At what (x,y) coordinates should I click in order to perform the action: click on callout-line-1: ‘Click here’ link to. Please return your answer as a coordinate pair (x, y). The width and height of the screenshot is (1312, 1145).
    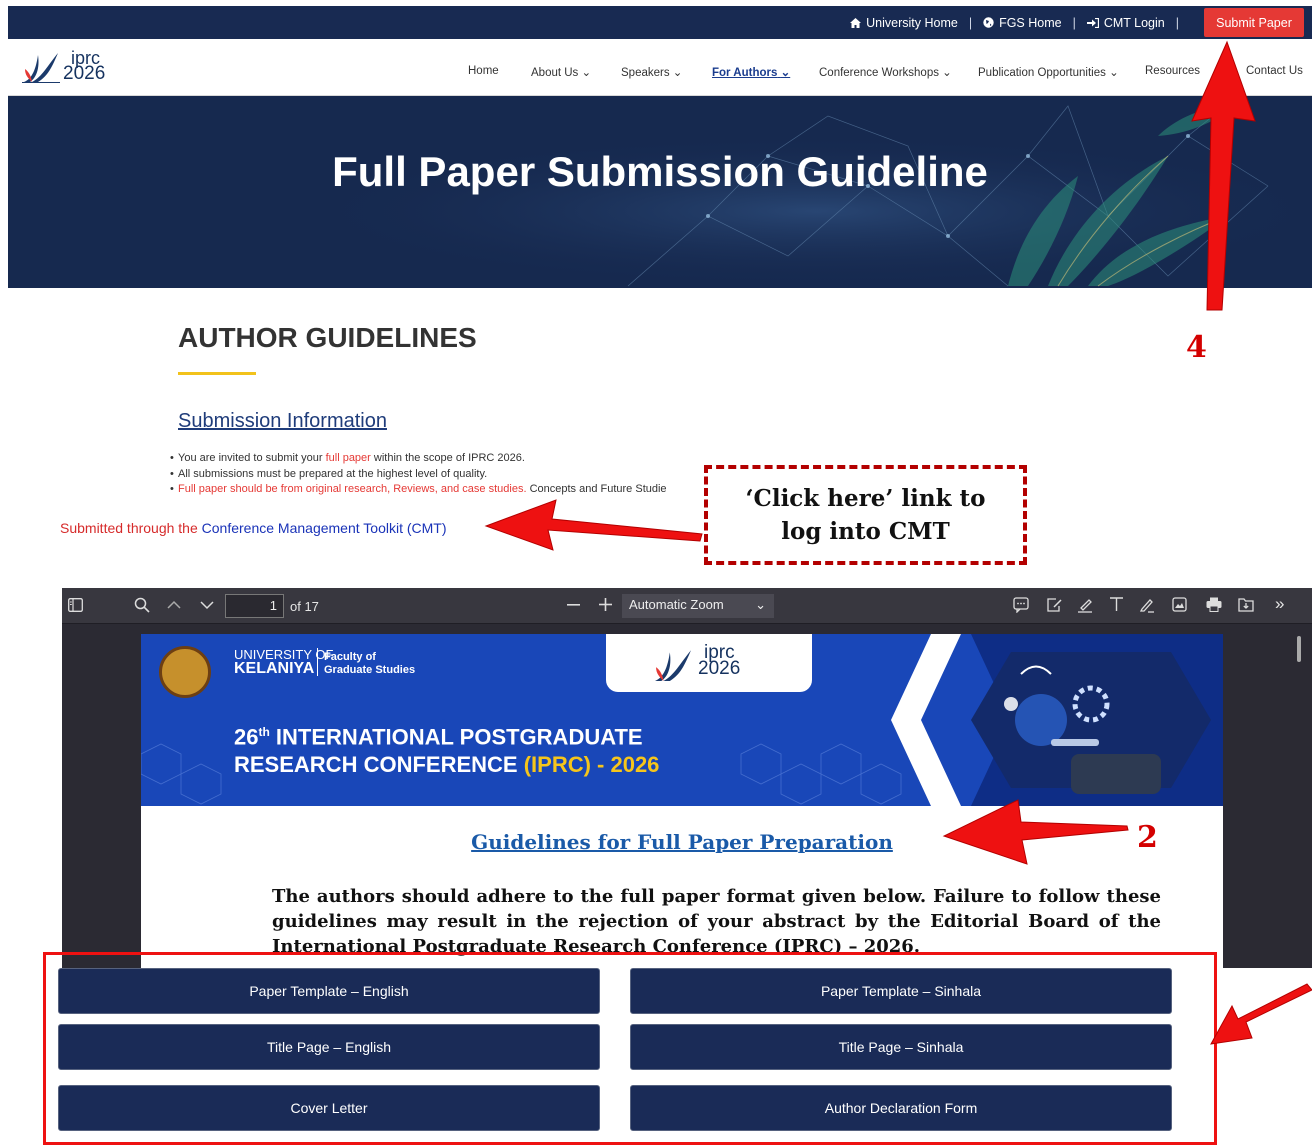
    Looking at the image, I should click on (865, 498).